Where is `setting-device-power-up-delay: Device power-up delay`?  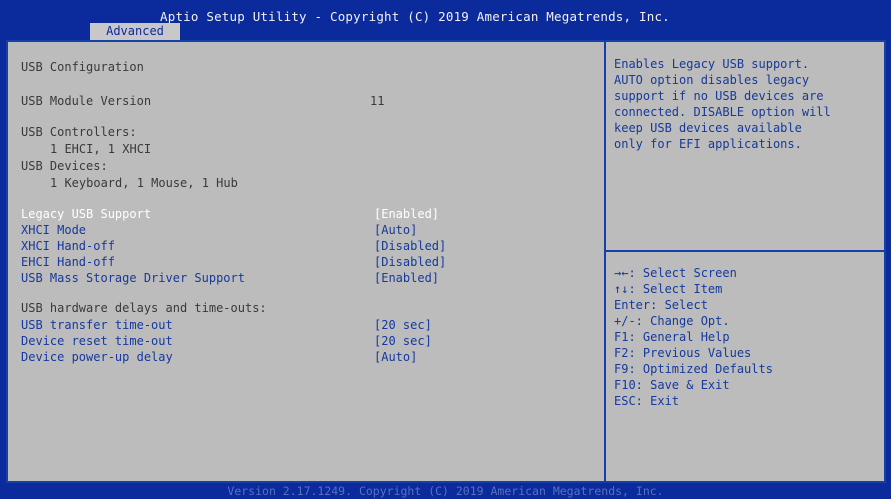
setting-device-power-up-delay: Device power-up delay is located at coordinates (97, 357).